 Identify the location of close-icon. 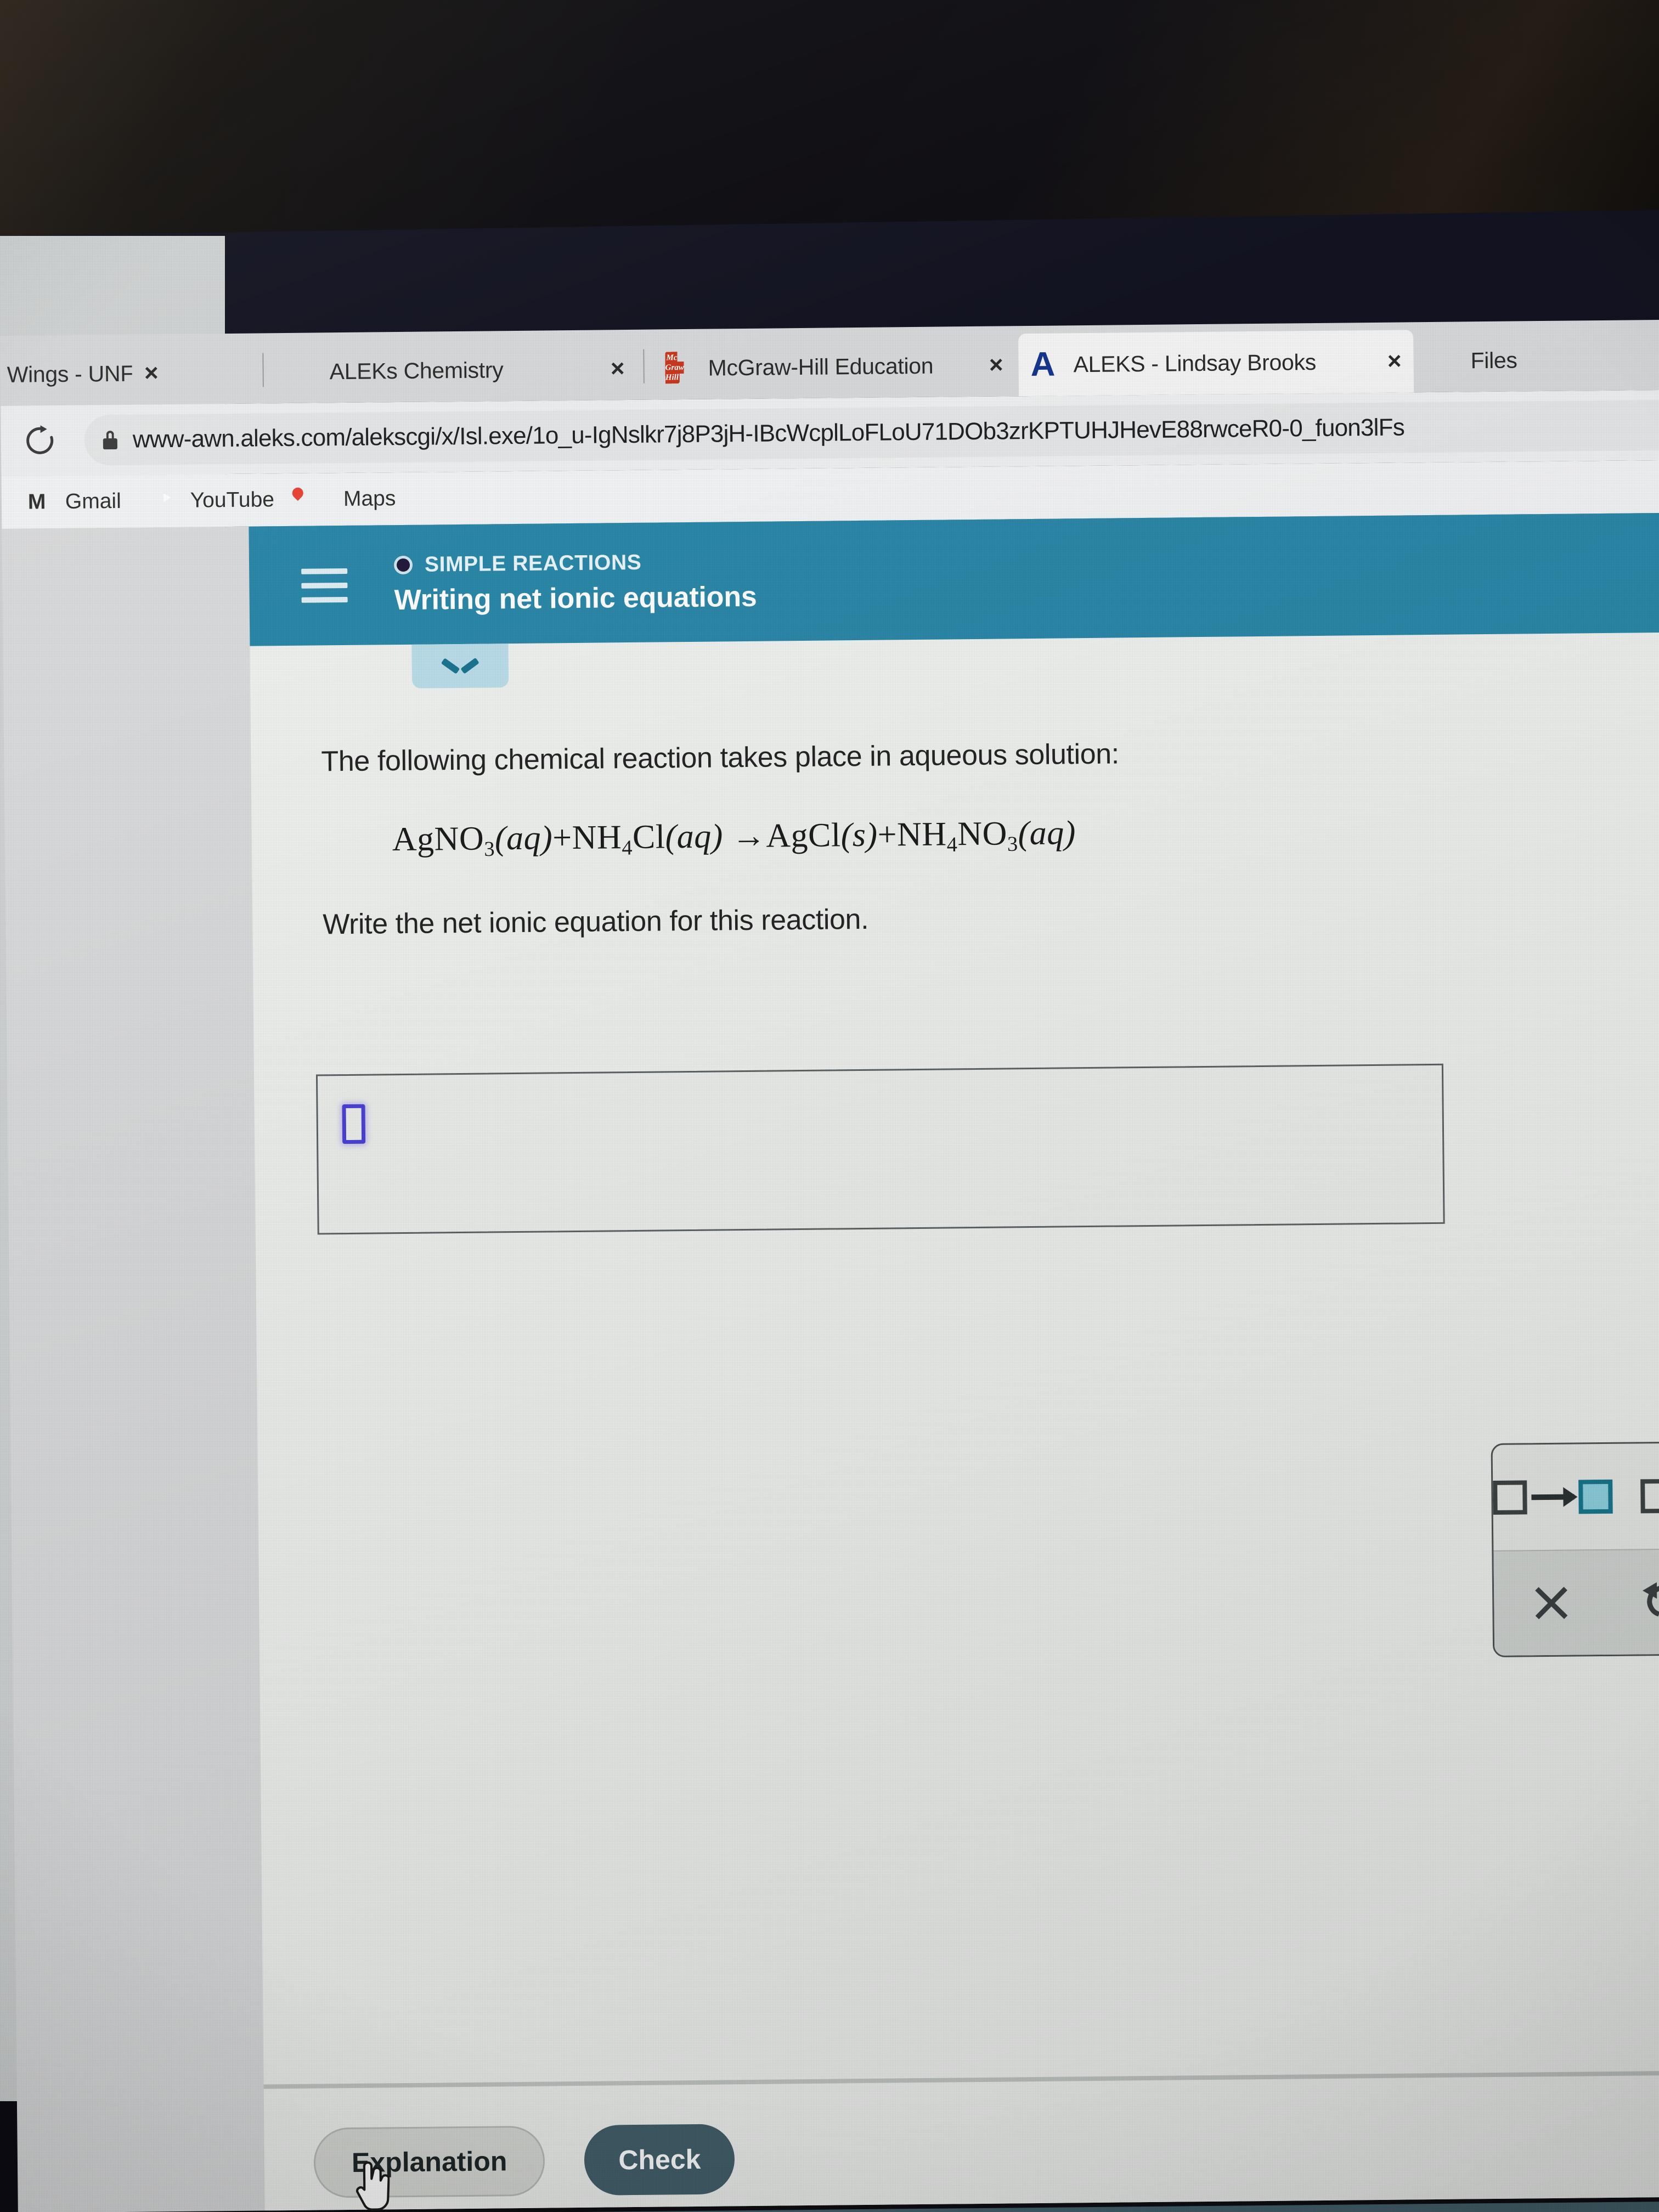
(1551, 1603).